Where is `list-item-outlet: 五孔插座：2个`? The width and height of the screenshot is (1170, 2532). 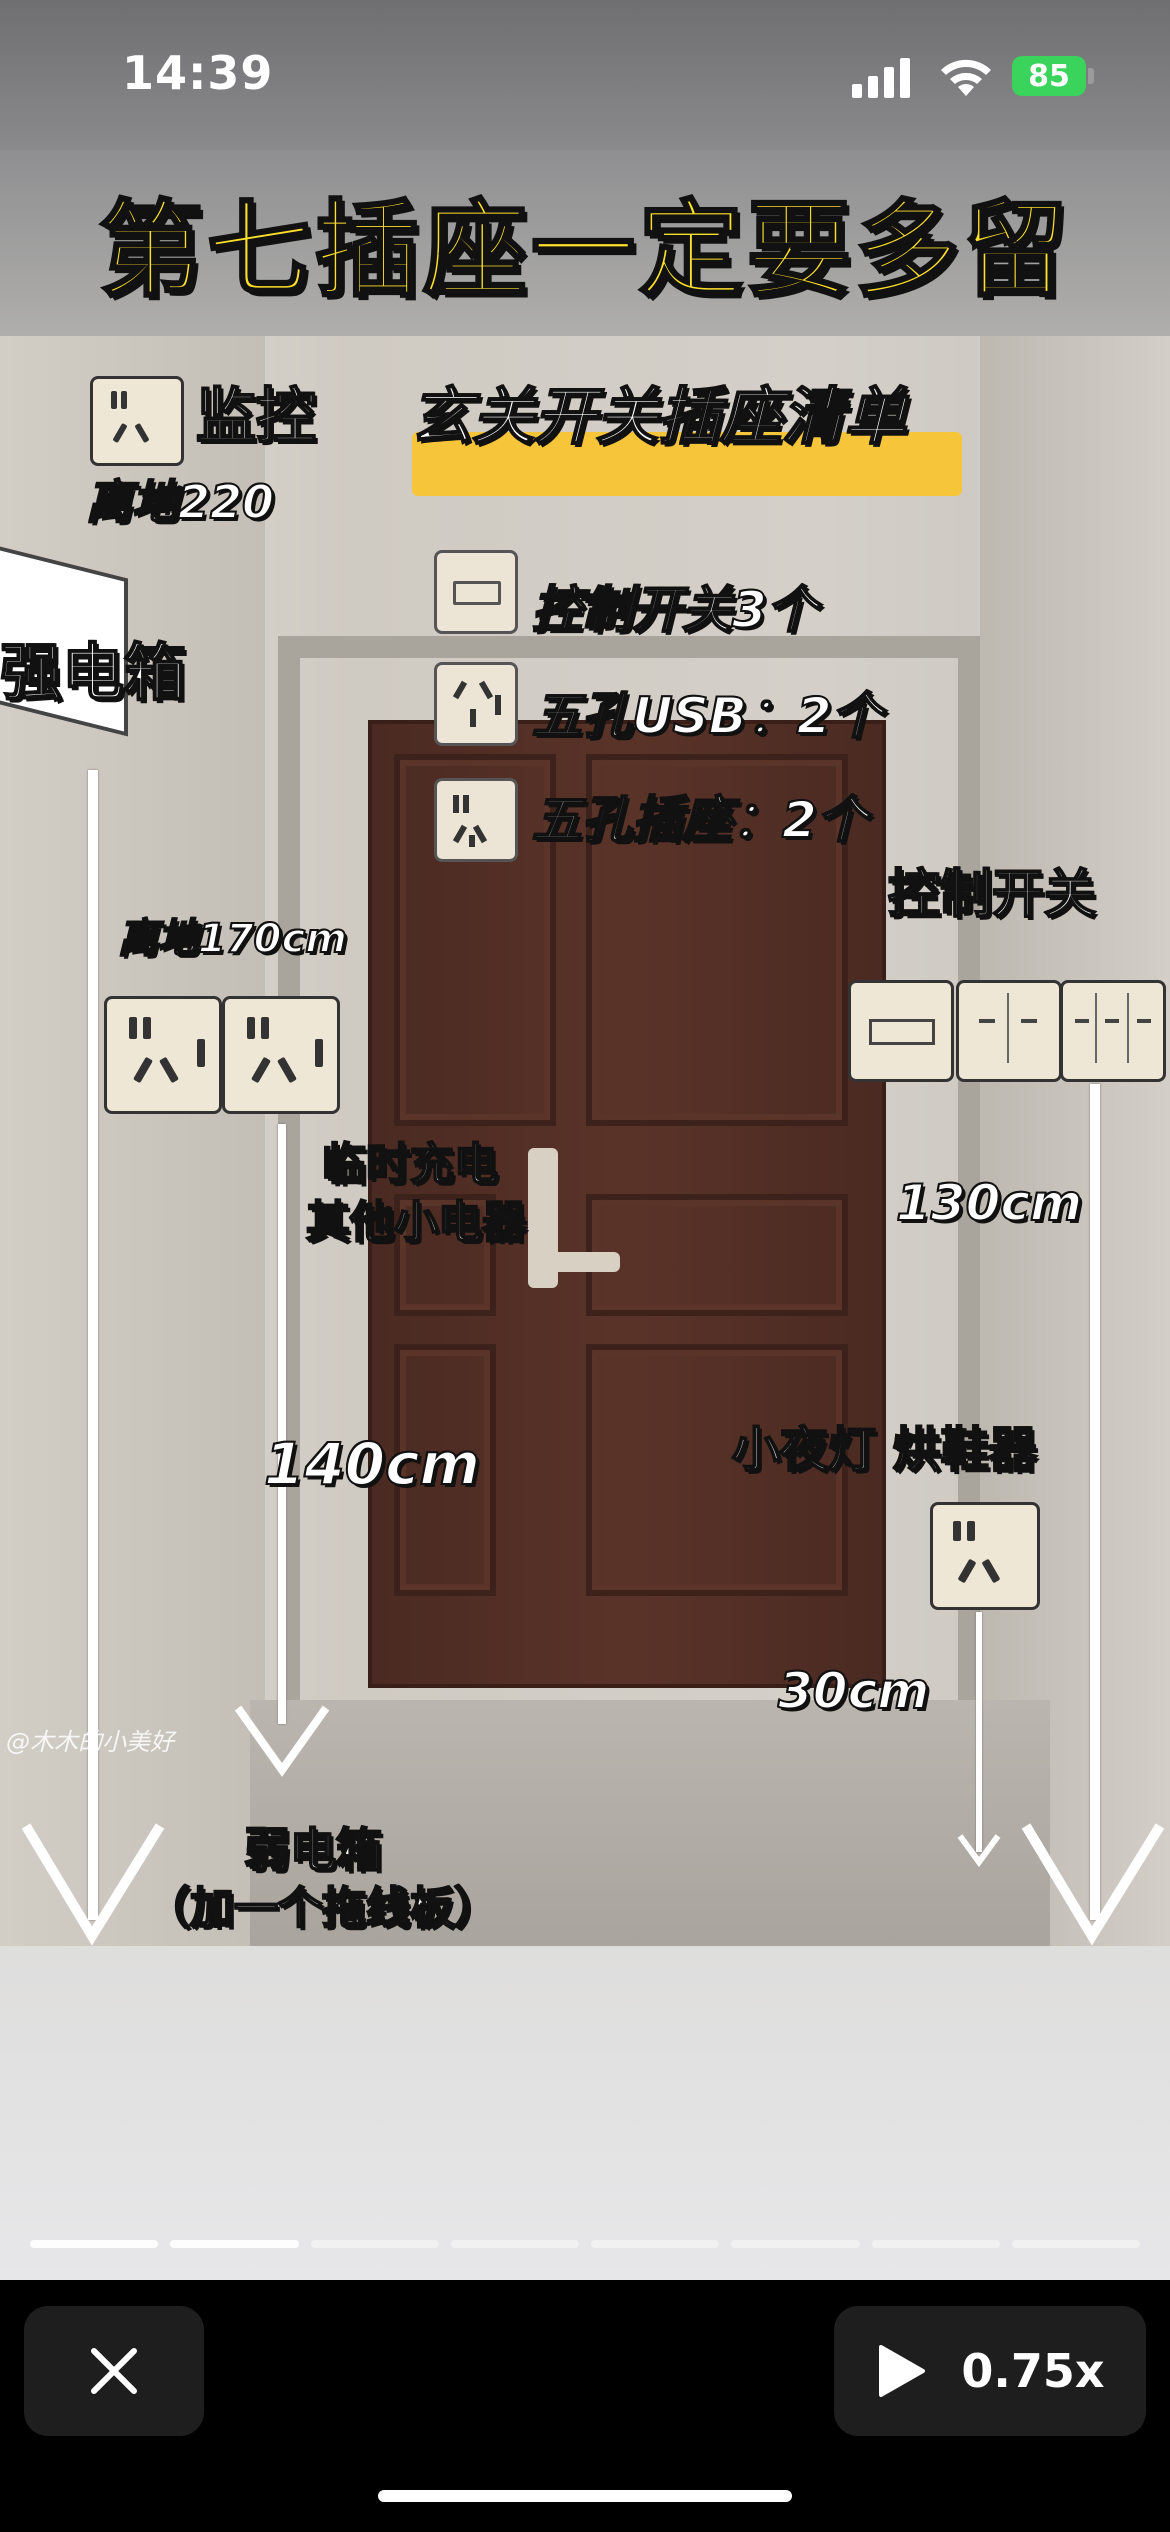
list-item-outlet: 五孔插座：2个 is located at coordinates (699, 820).